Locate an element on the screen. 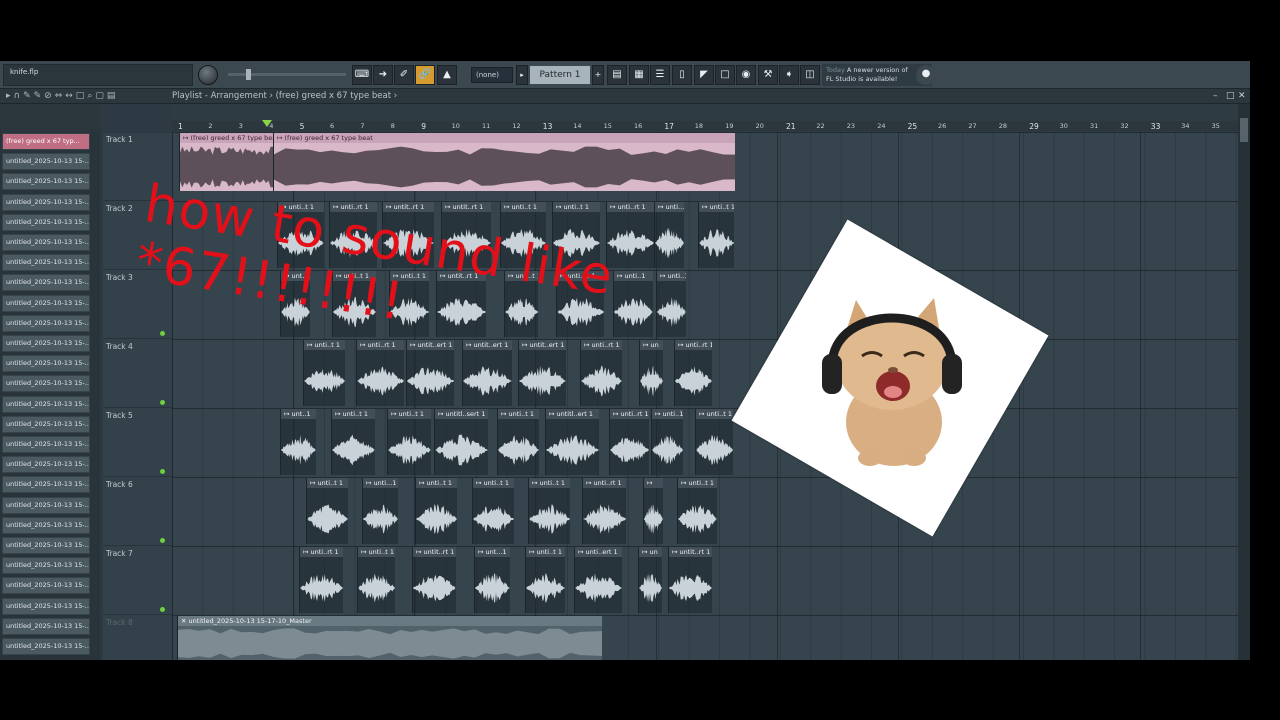  pencil-icon: ✐ is located at coordinates (404, 75).